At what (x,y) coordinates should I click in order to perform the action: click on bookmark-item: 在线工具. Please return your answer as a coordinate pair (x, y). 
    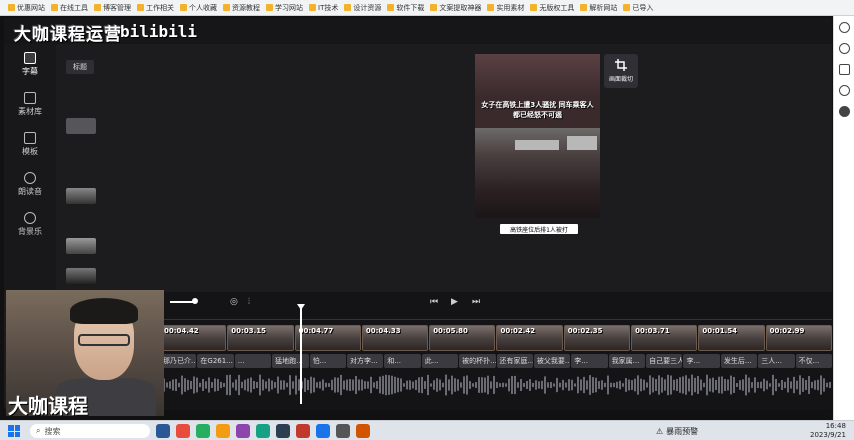
    Looking at the image, I should click on (69, 8).